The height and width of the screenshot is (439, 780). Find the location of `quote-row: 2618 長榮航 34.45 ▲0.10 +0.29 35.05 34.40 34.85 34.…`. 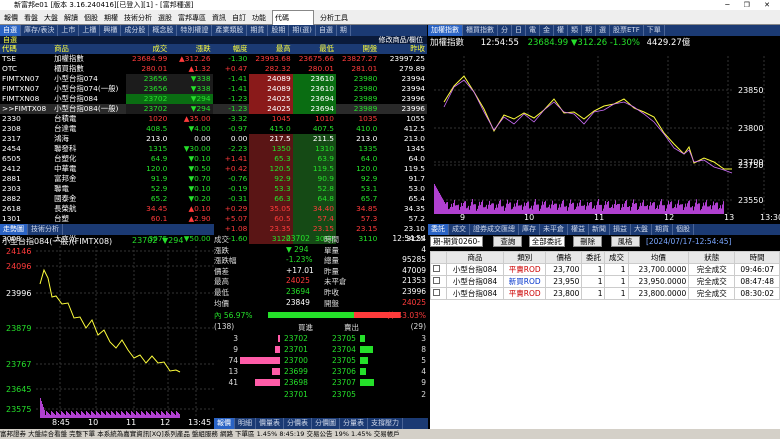

quote-row: 2618 長榮航 34.45 ▲0.10 +0.29 35.05 34.40 34.85 34.… is located at coordinates (213, 209).